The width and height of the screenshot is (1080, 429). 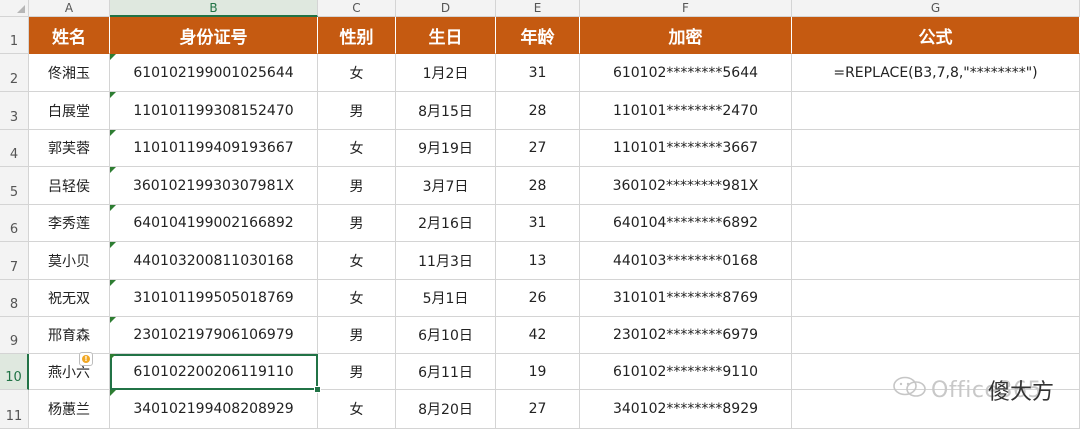 I want to click on cell-c3: 男, so click(x=357, y=111).